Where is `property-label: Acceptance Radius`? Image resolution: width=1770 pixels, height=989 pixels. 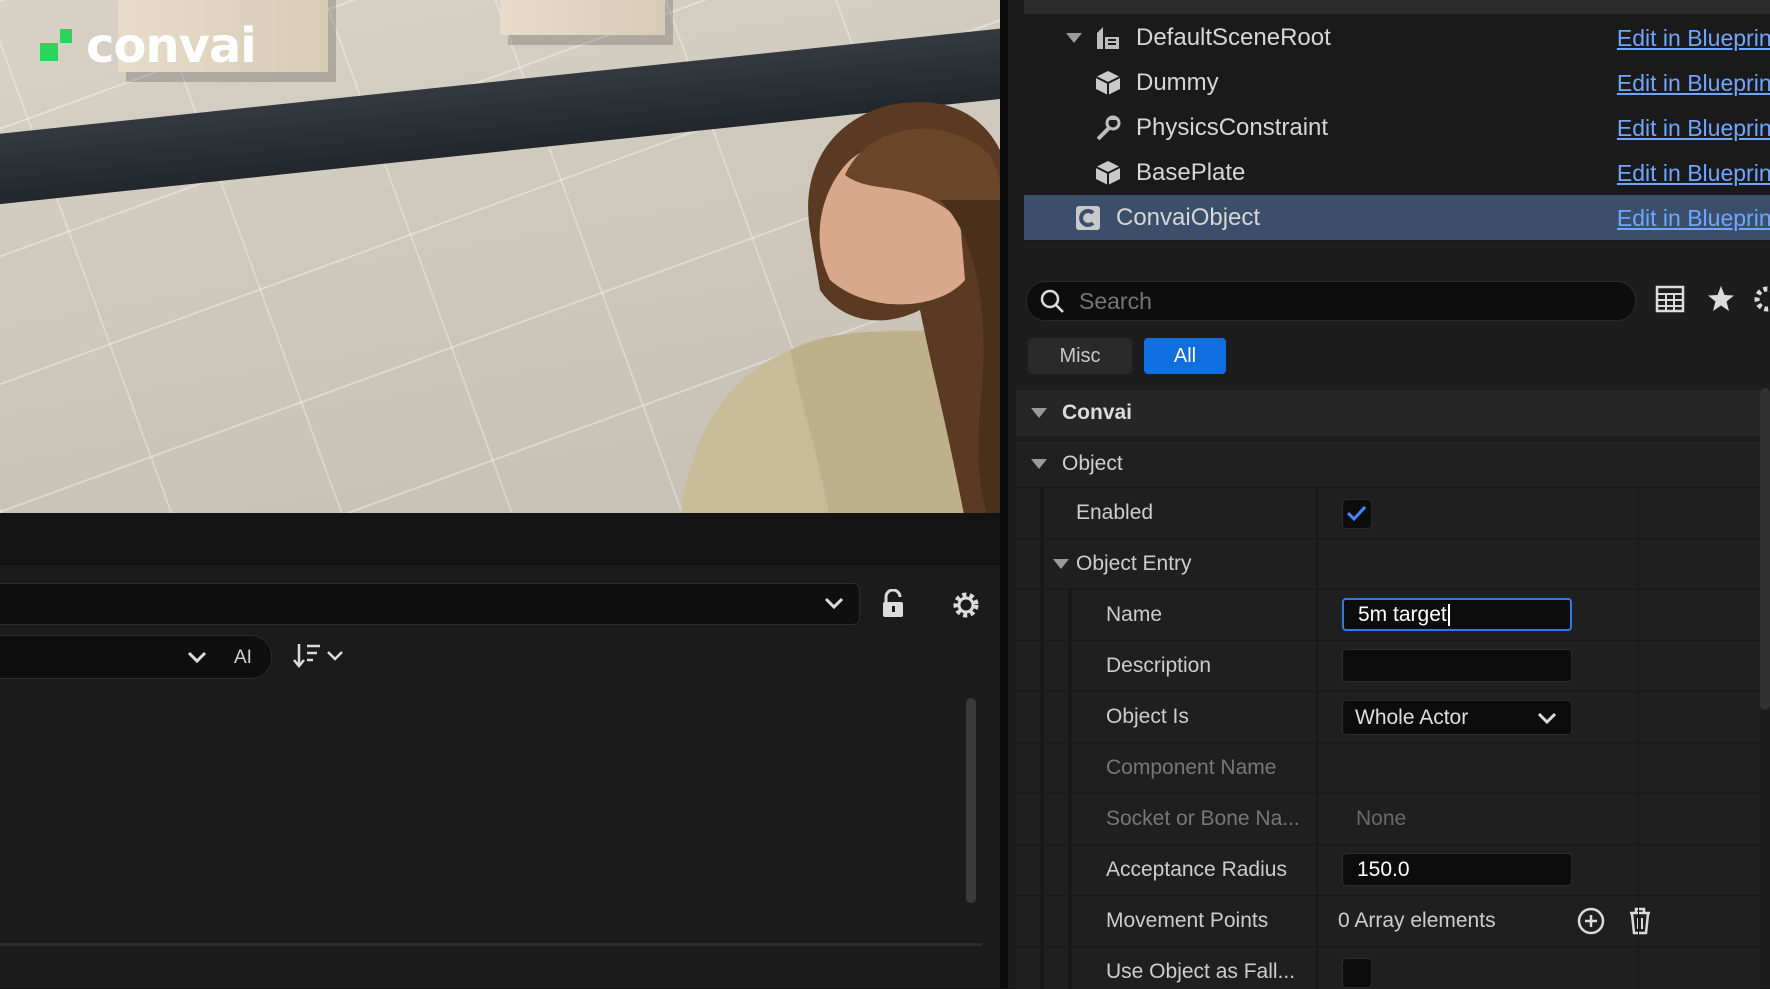 property-label: Acceptance Radius is located at coordinates (1196, 869).